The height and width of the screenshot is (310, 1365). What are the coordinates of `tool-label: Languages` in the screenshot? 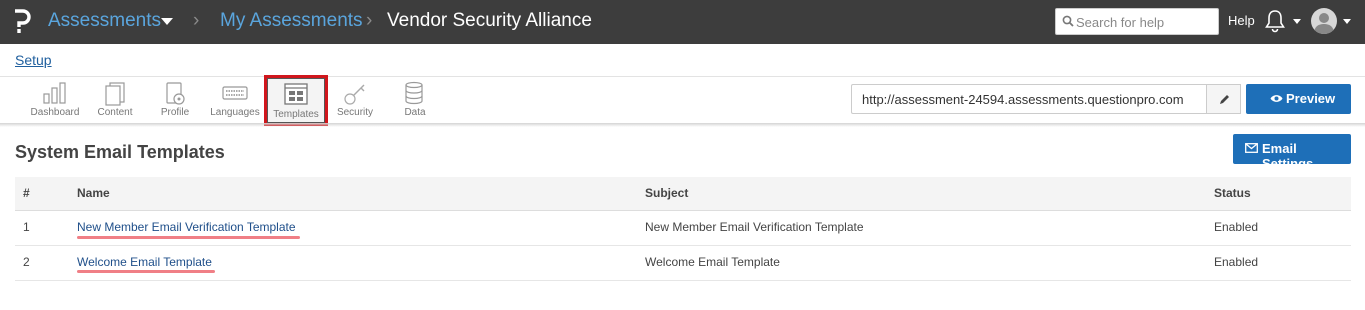 It's located at (235, 112).